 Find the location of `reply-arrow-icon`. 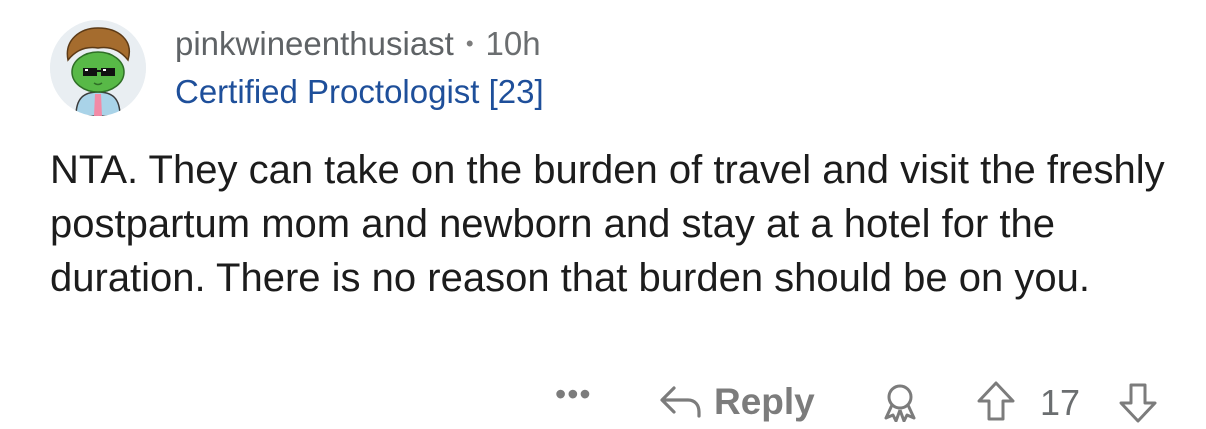

reply-arrow-icon is located at coordinates (680, 402).